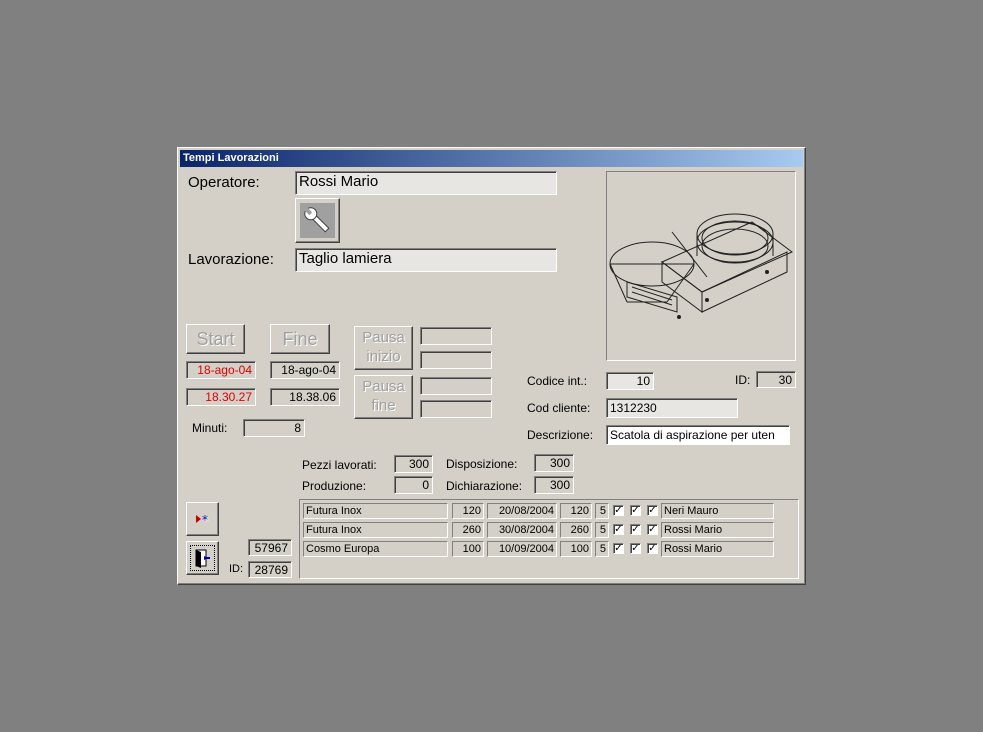 This screenshot has width=983, height=732. Describe the element at coordinates (215, 339) in the screenshot. I see `start-button: Start` at that location.